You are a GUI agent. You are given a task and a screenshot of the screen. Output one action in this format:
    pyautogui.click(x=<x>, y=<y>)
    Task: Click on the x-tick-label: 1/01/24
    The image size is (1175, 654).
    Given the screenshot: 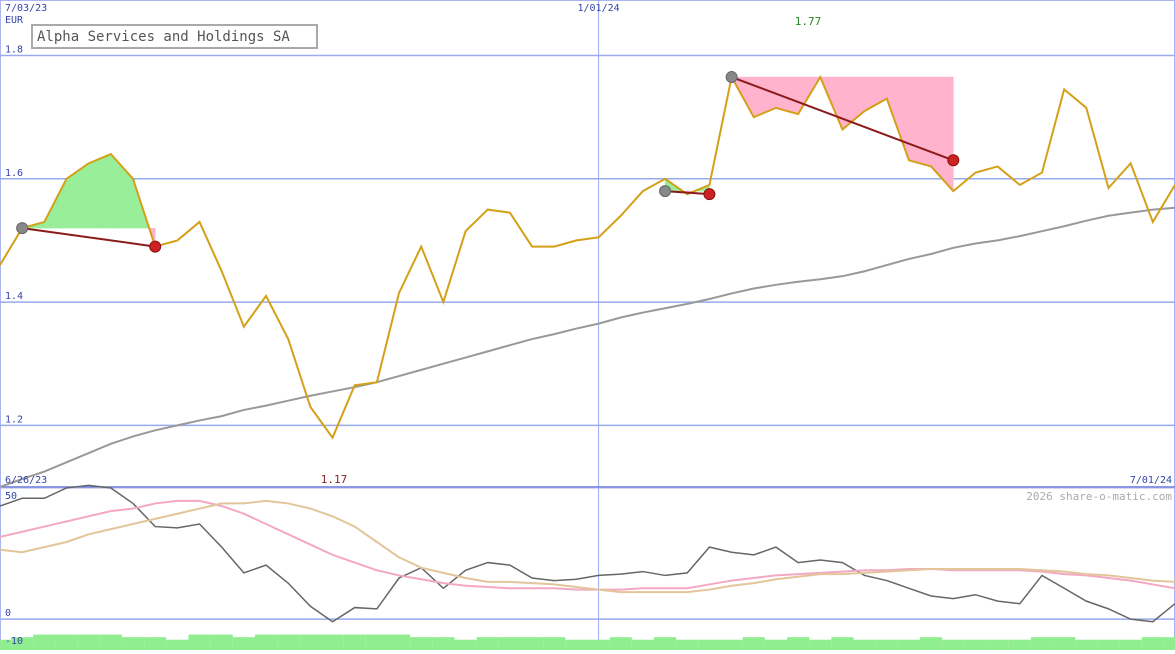 What is the action you would take?
    pyautogui.click(x=599, y=8)
    